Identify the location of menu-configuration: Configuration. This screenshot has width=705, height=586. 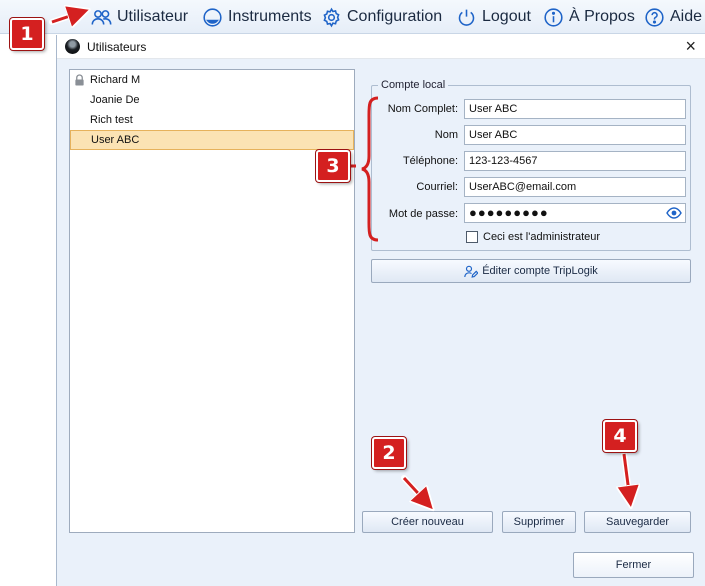
(381, 17).